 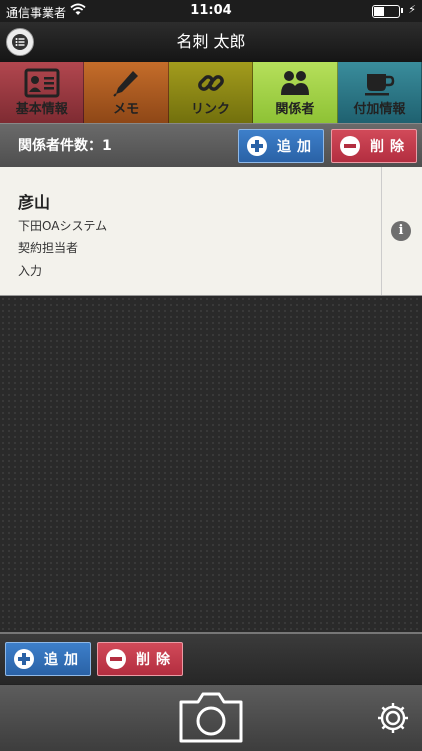 What do you see at coordinates (393, 718) in the screenshot?
I see `gear-icon` at bounding box center [393, 718].